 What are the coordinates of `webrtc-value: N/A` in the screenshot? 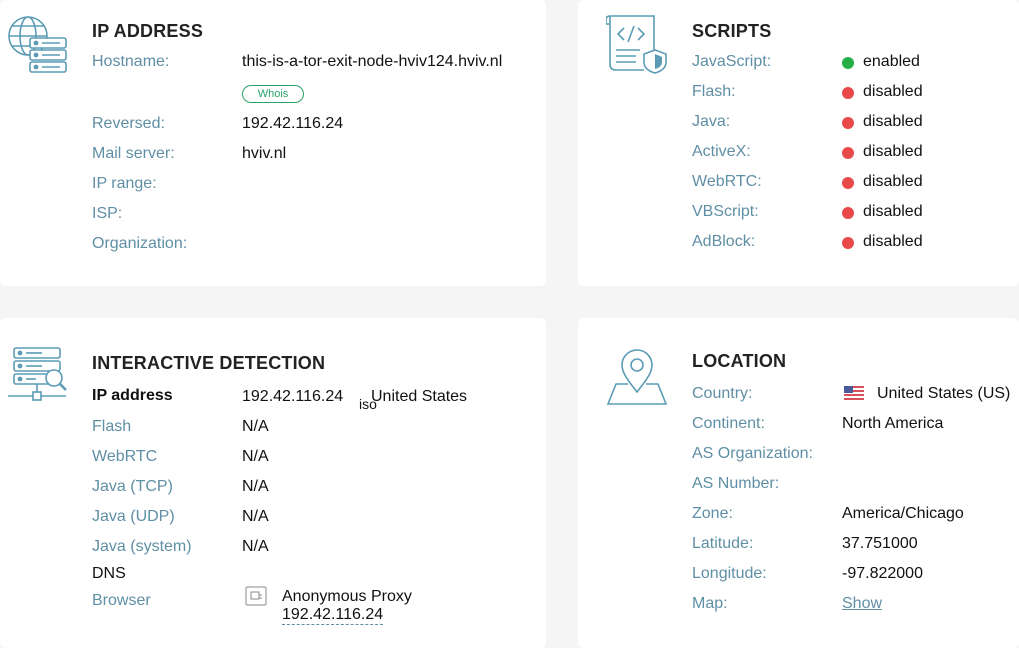 It's located at (255, 456).